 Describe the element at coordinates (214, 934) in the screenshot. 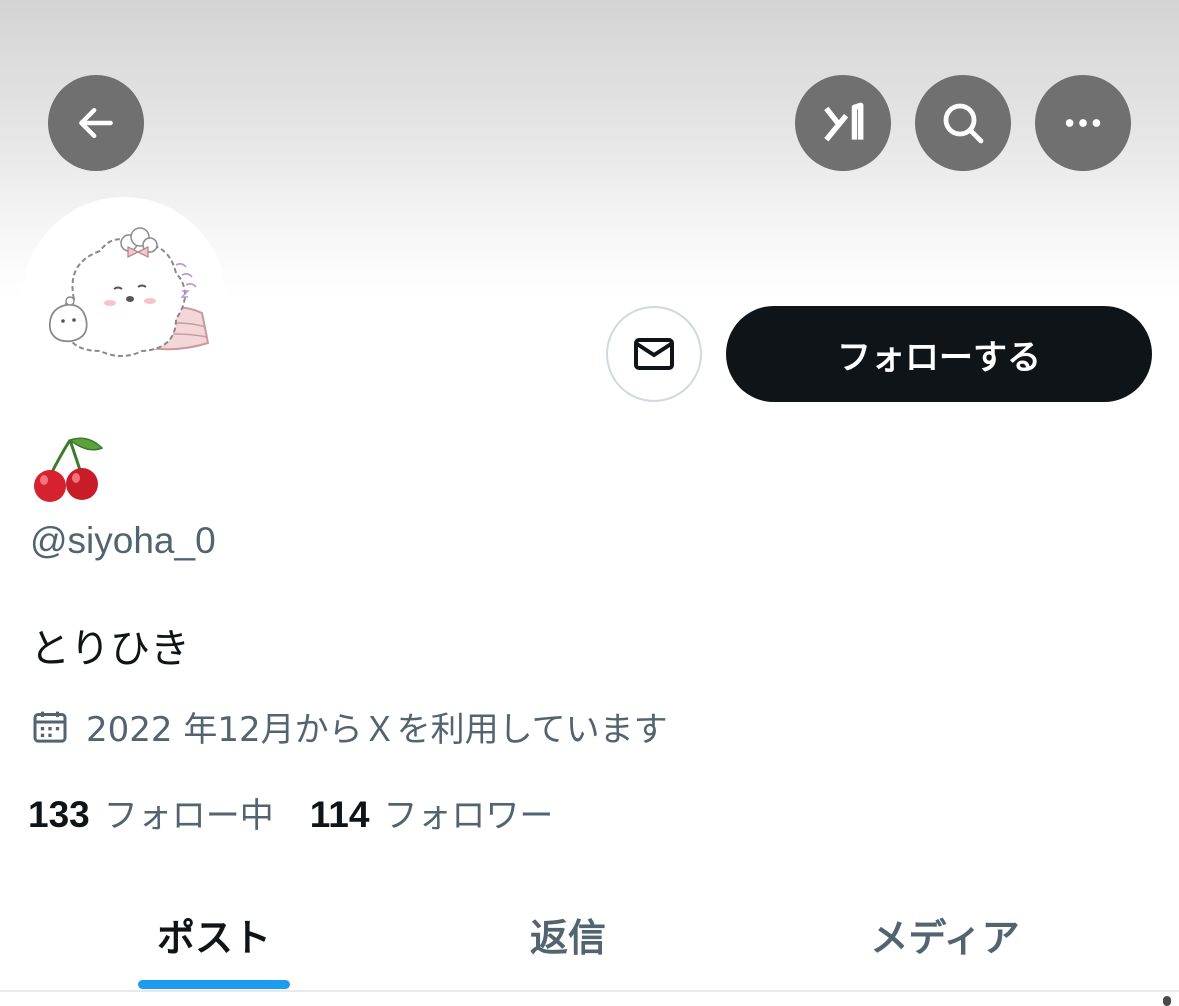

I see `tab-posts: ポスト` at that location.